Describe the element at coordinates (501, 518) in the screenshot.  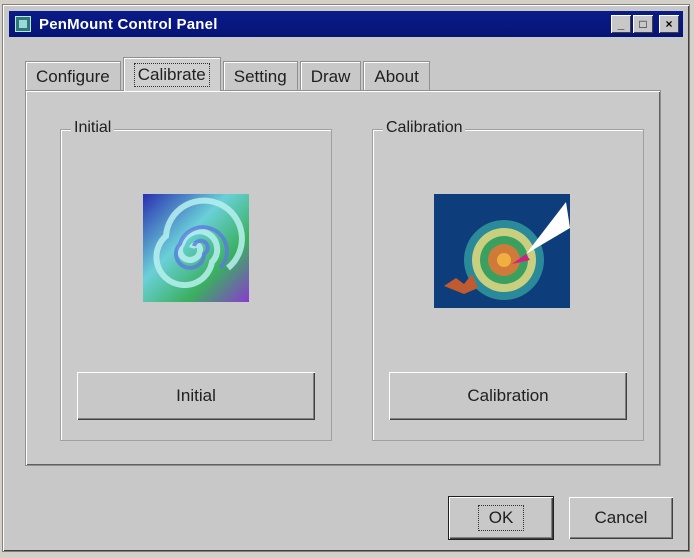
I see `ok-button: OK` at that location.